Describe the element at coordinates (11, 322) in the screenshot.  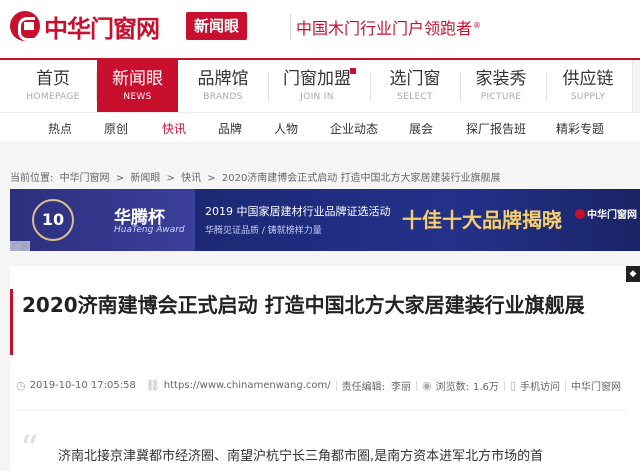
I see `title-accent-bar` at that location.